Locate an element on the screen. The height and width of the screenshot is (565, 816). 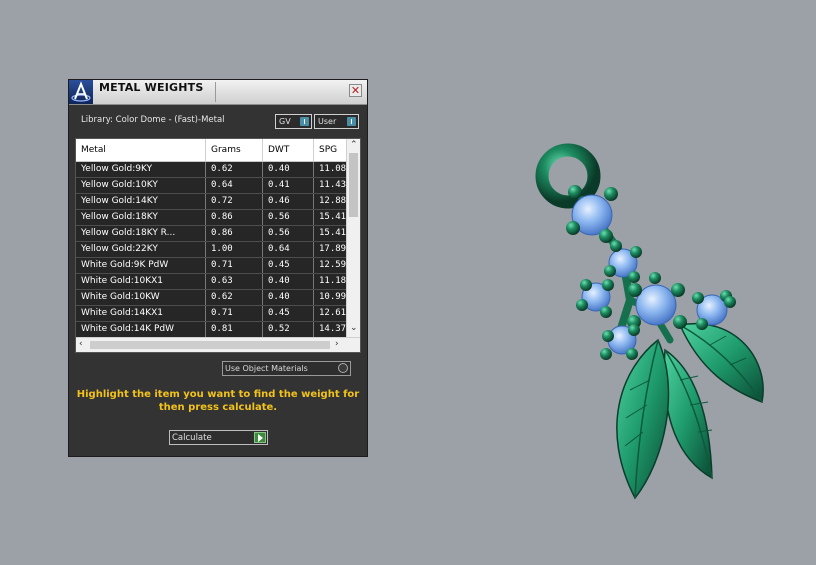
cell-grams: 0.81 is located at coordinates (222, 329).